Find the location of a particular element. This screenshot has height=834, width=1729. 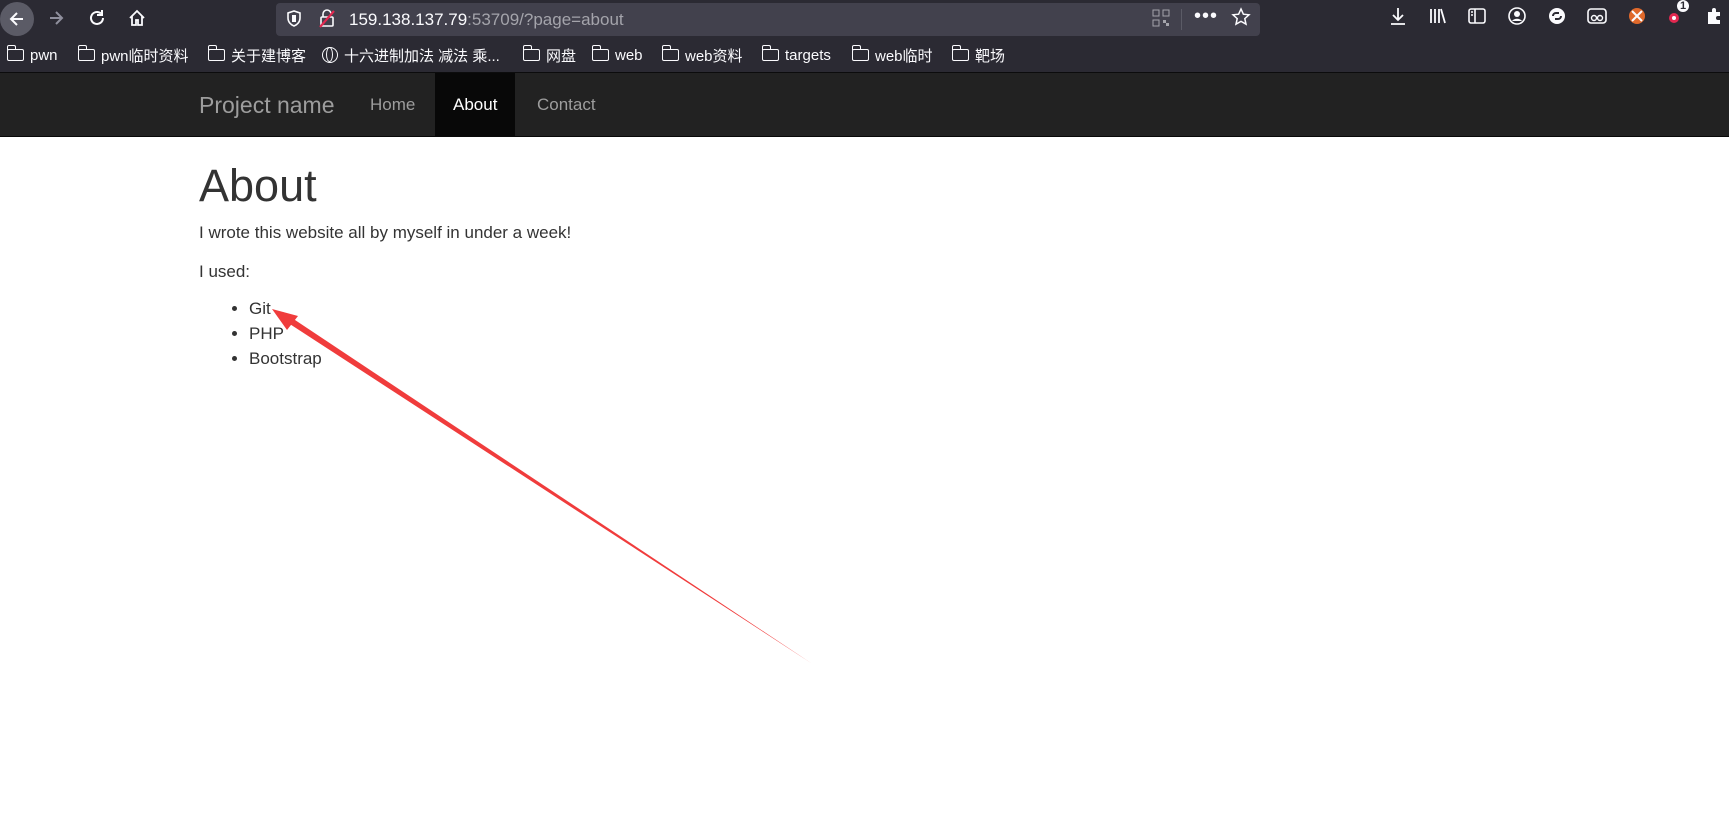

brand-link: Project name is located at coordinates (267, 105).